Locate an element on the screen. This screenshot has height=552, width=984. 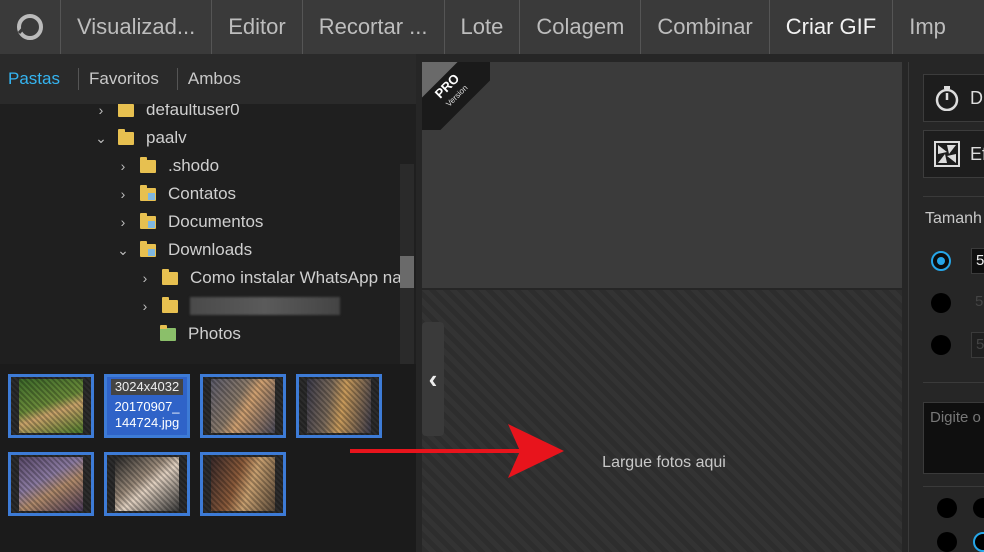
tree-item-whatsapp: › Como instalar WhatsApp na is located at coordinates (270, 278).